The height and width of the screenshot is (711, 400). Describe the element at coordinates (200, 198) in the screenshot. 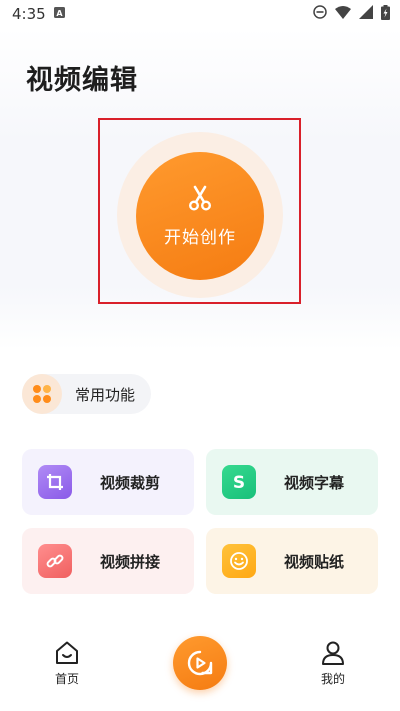

I see `scissors-icon` at that location.